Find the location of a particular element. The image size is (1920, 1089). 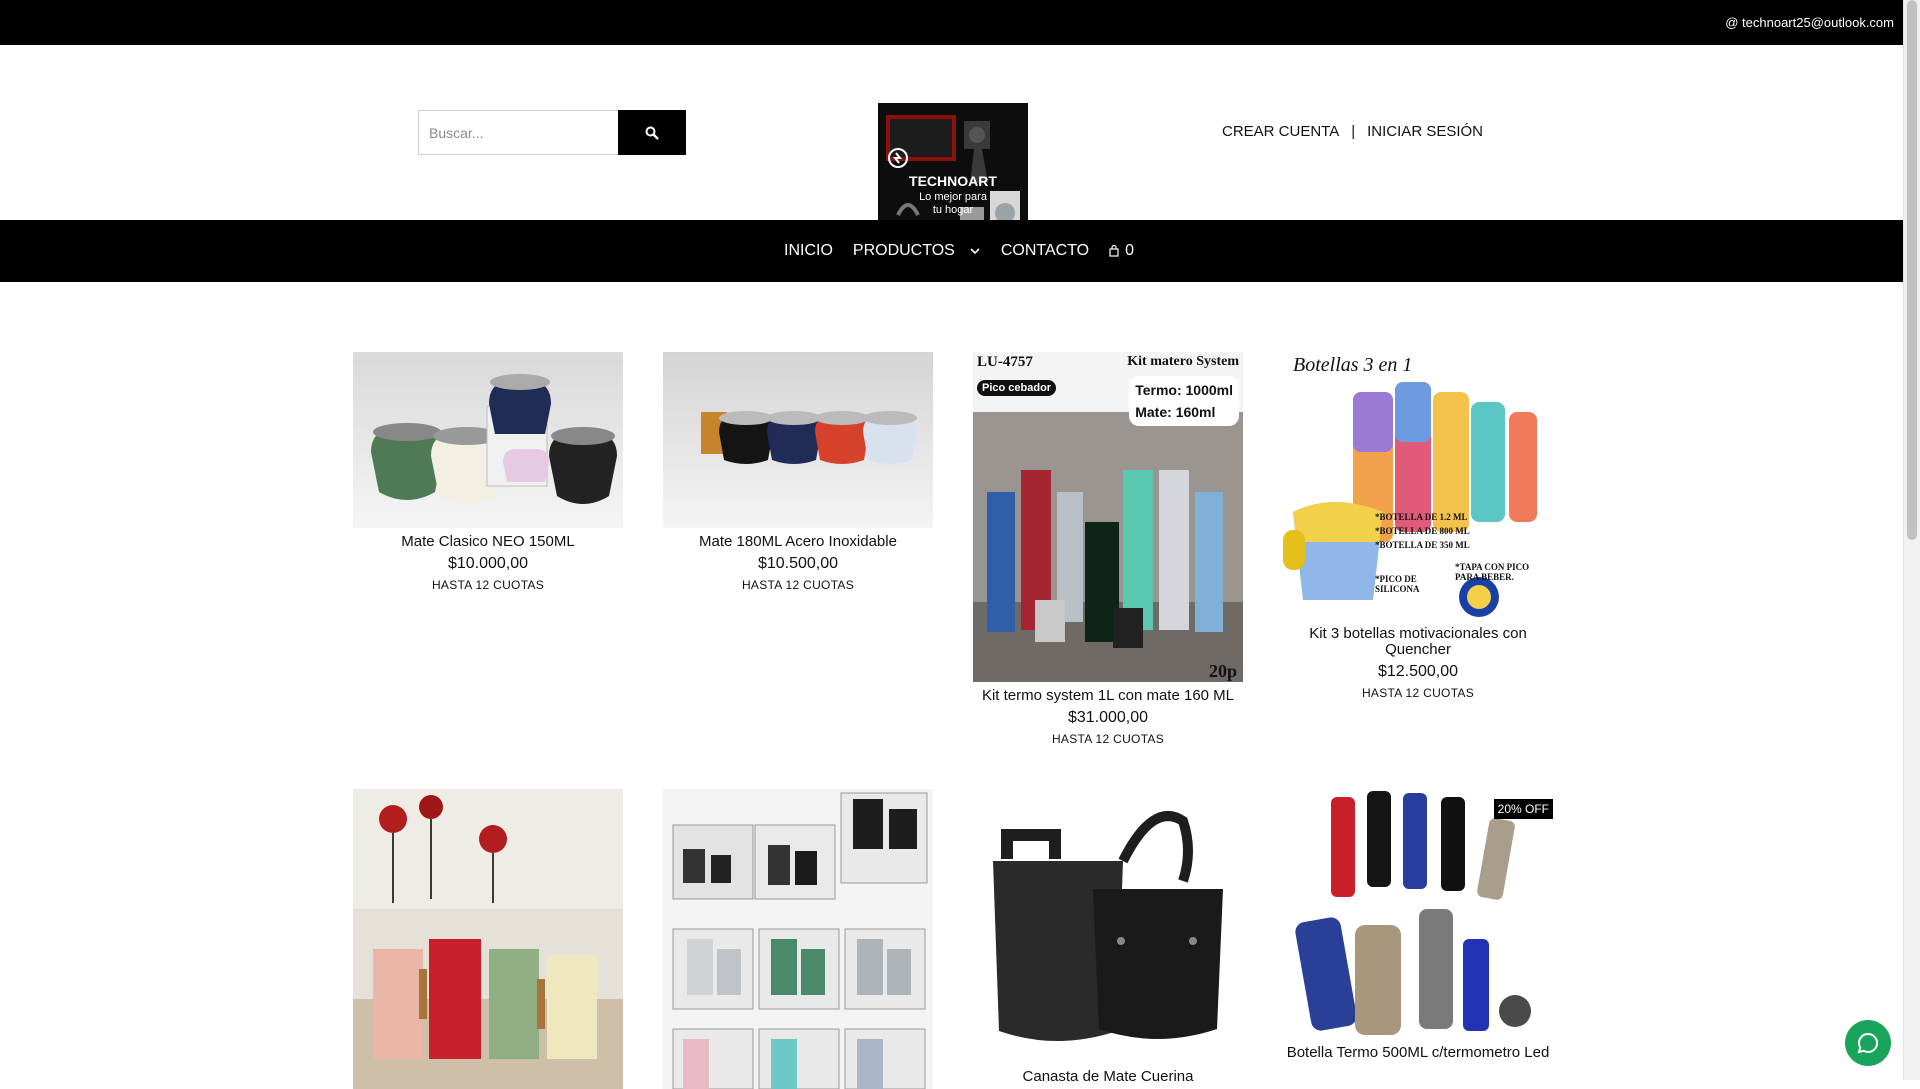

nav-contacto: CONTACTO is located at coordinates (1045, 251).